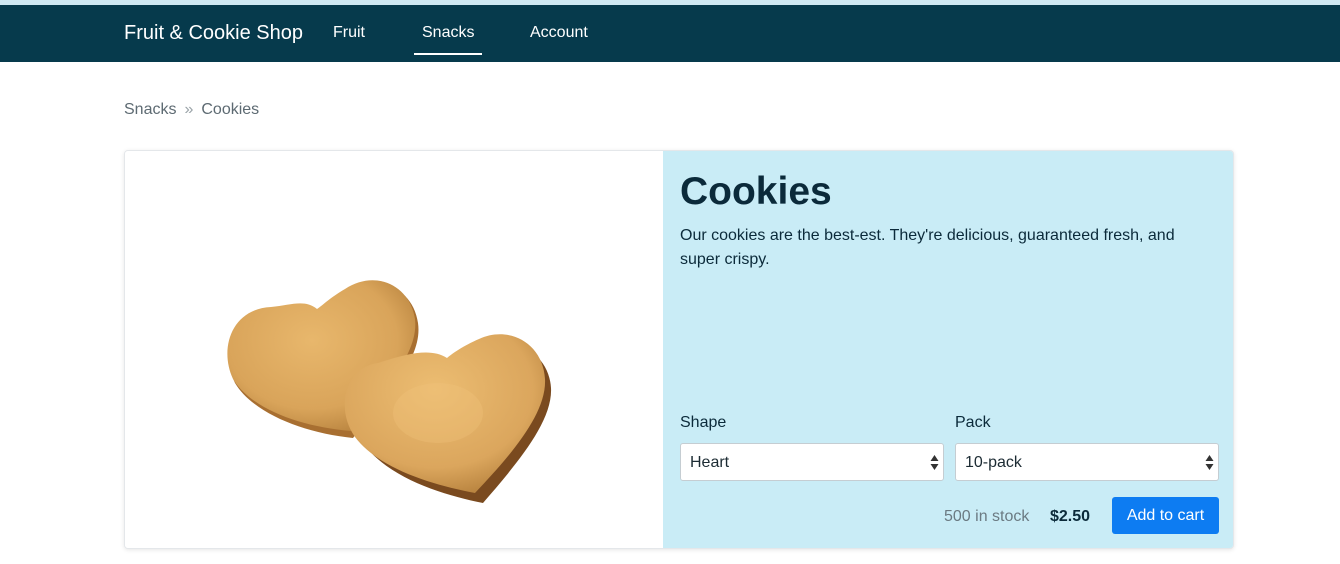  I want to click on pack-select-value: 10-pack, so click(993, 462).